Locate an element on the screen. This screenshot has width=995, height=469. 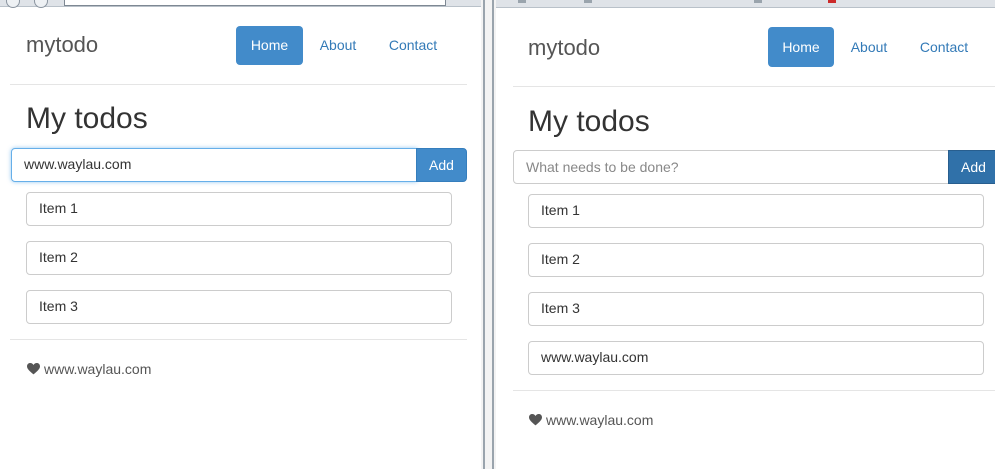
todo-item: www.waylau.com is located at coordinates (756, 358).